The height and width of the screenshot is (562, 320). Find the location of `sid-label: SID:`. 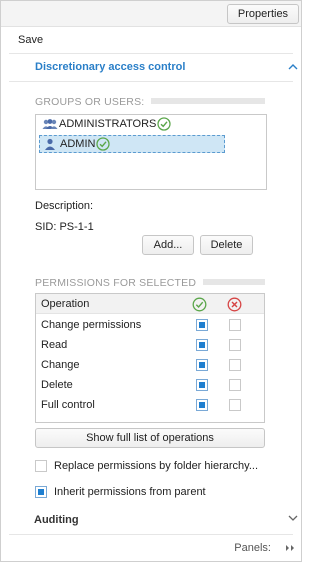

sid-label: SID: is located at coordinates (46, 227).